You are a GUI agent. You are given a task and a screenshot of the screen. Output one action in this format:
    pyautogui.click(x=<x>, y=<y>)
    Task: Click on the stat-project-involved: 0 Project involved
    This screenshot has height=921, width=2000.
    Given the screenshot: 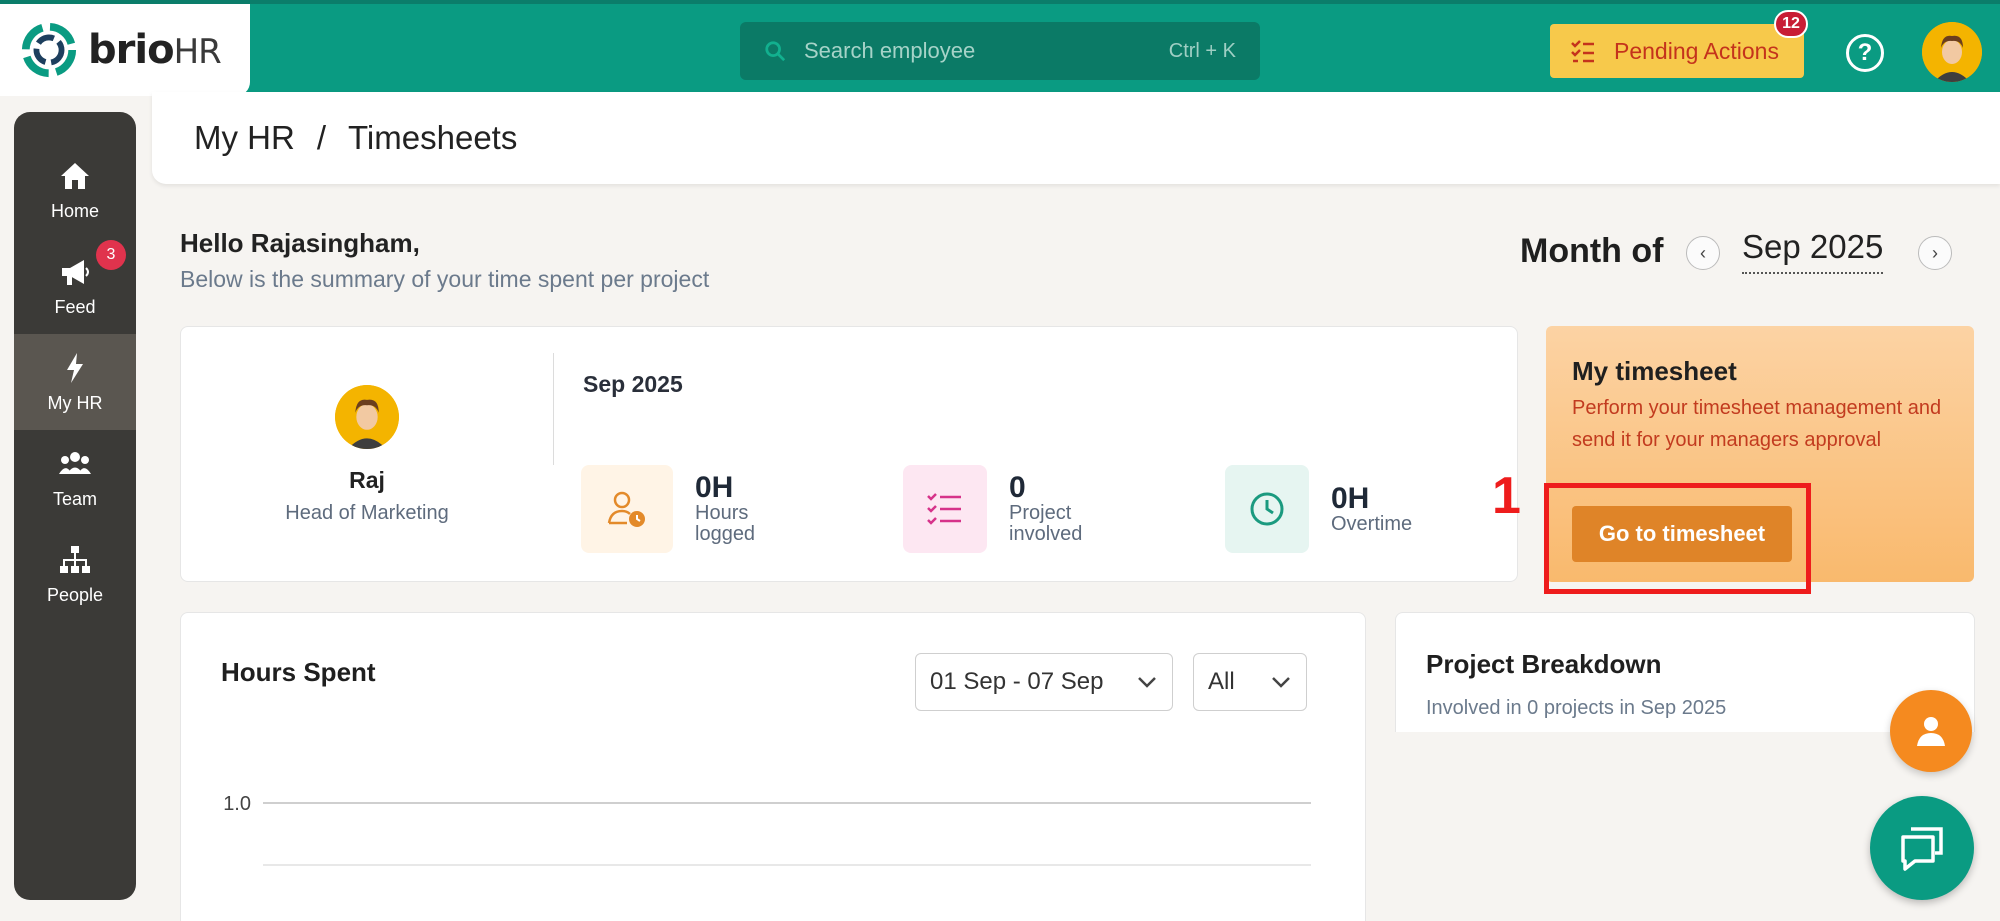 What is the action you would take?
    pyautogui.click(x=992, y=509)
    